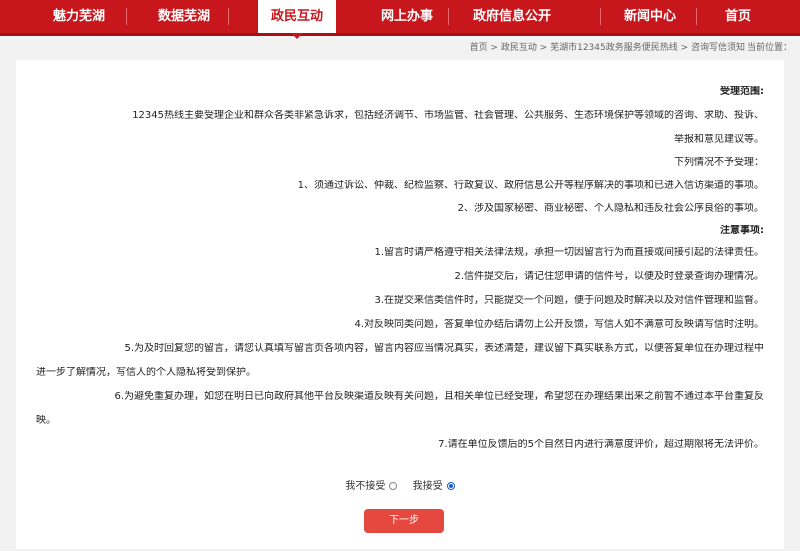  Describe the element at coordinates (404, 521) in the screenshot. I see `next-button: 下一步` at that location.